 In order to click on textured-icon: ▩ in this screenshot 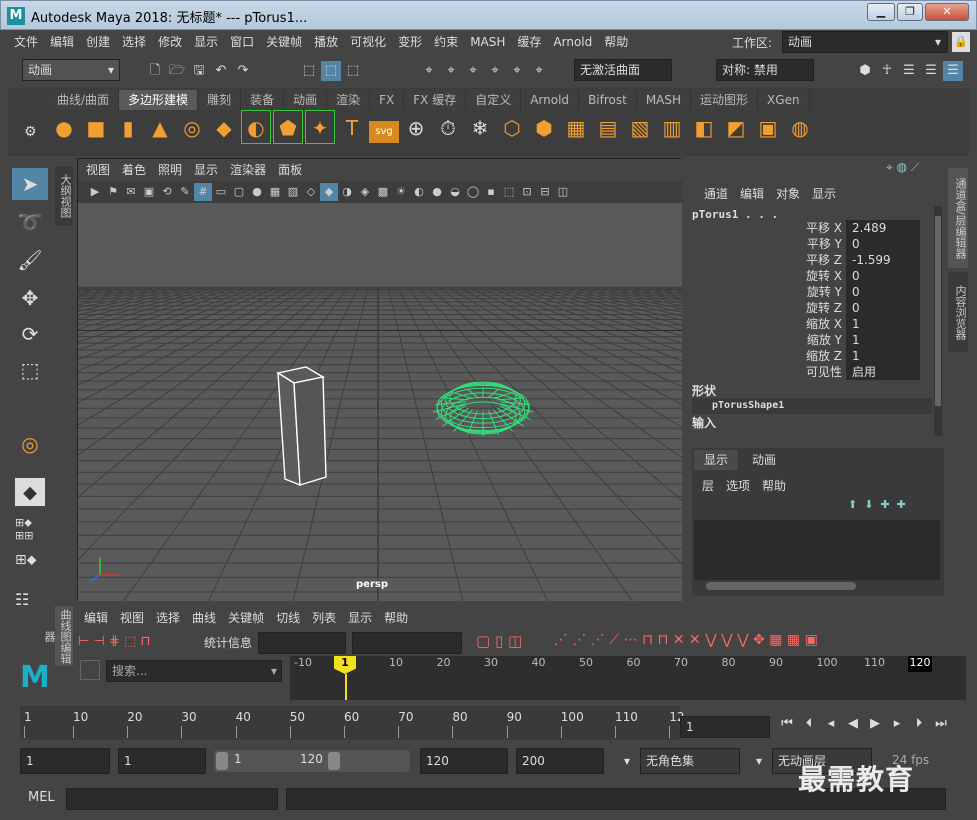, I will do `click(383, 192)`.